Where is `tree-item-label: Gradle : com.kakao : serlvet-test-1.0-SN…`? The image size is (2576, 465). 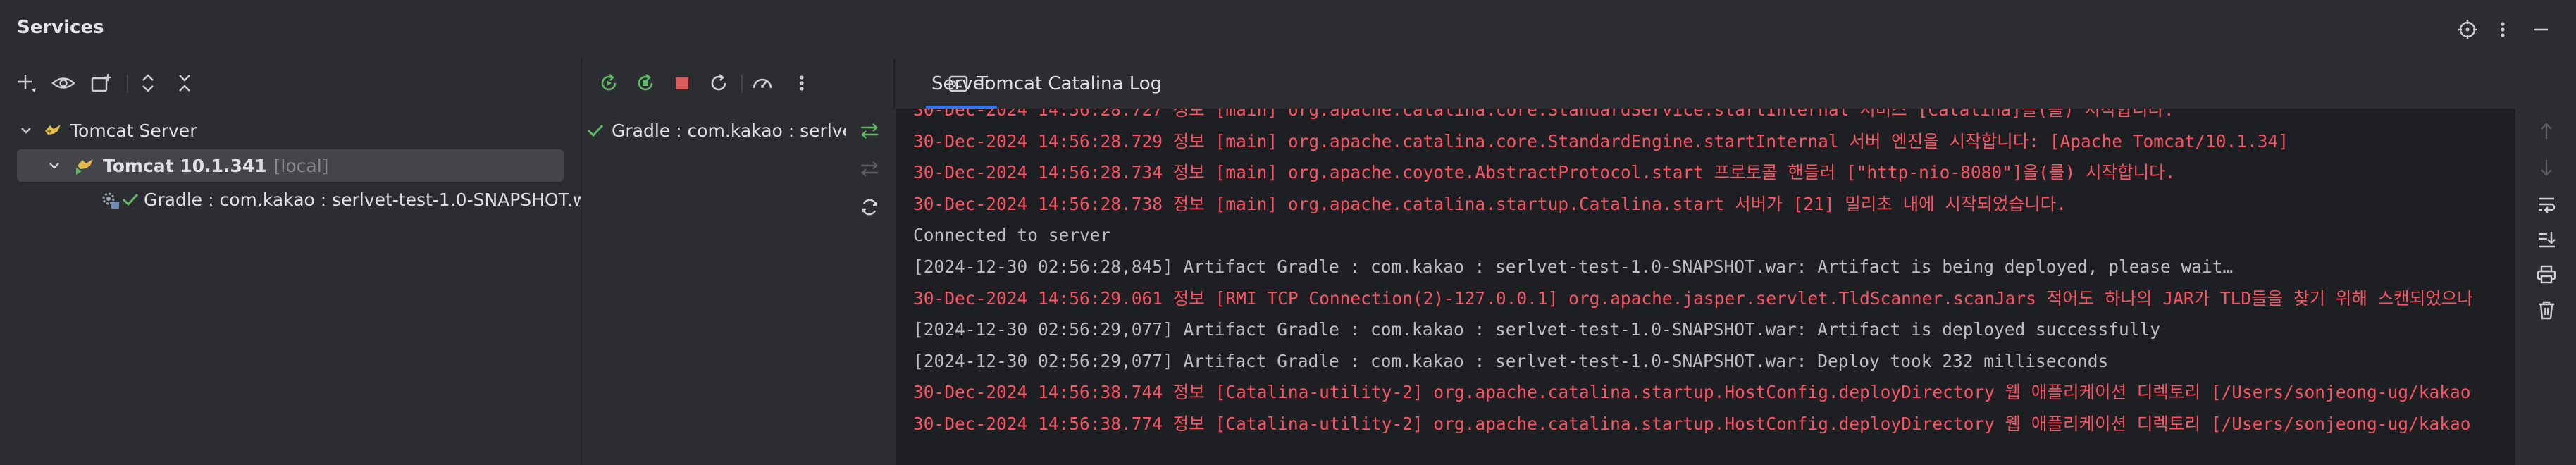
tree-item-label: Gradle : com.kakao : serlvet-test-1.0-SN… is located at coordinates (362, 200).